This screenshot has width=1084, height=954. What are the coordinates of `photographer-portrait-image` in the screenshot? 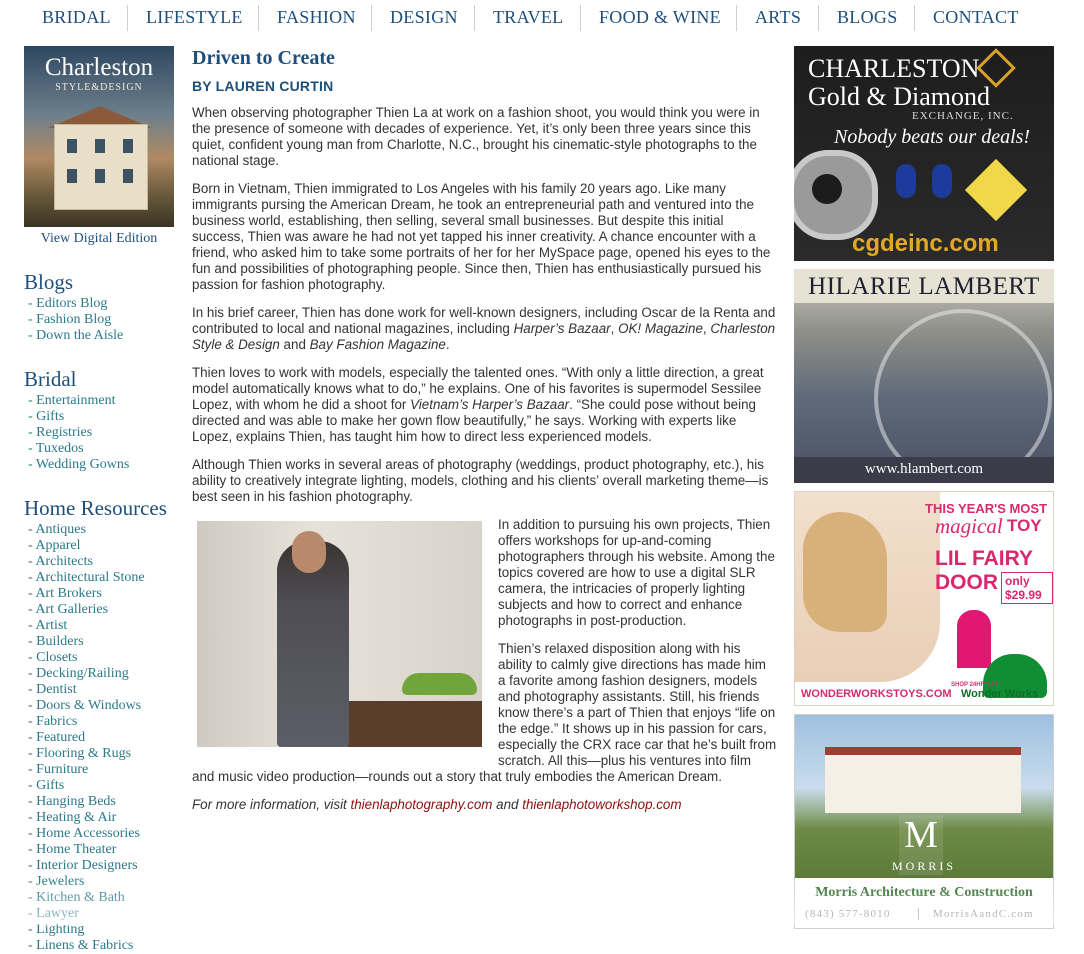 It's located at (339, 634).